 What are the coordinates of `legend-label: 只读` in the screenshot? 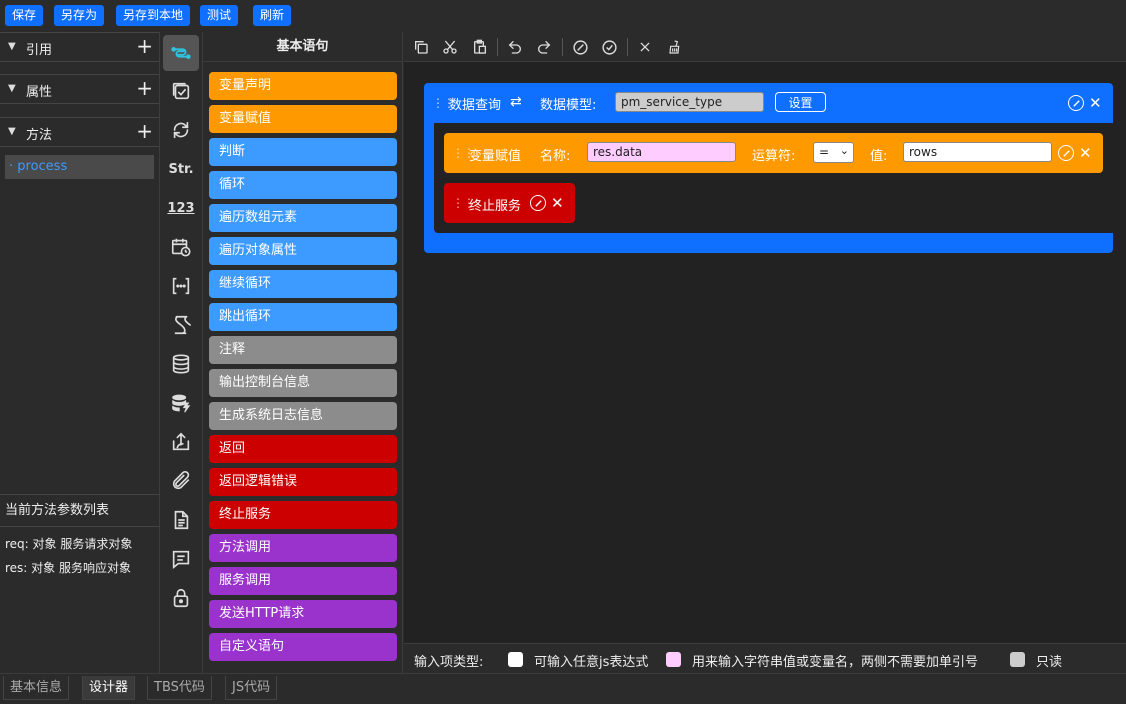 It's located at (1049, 662).